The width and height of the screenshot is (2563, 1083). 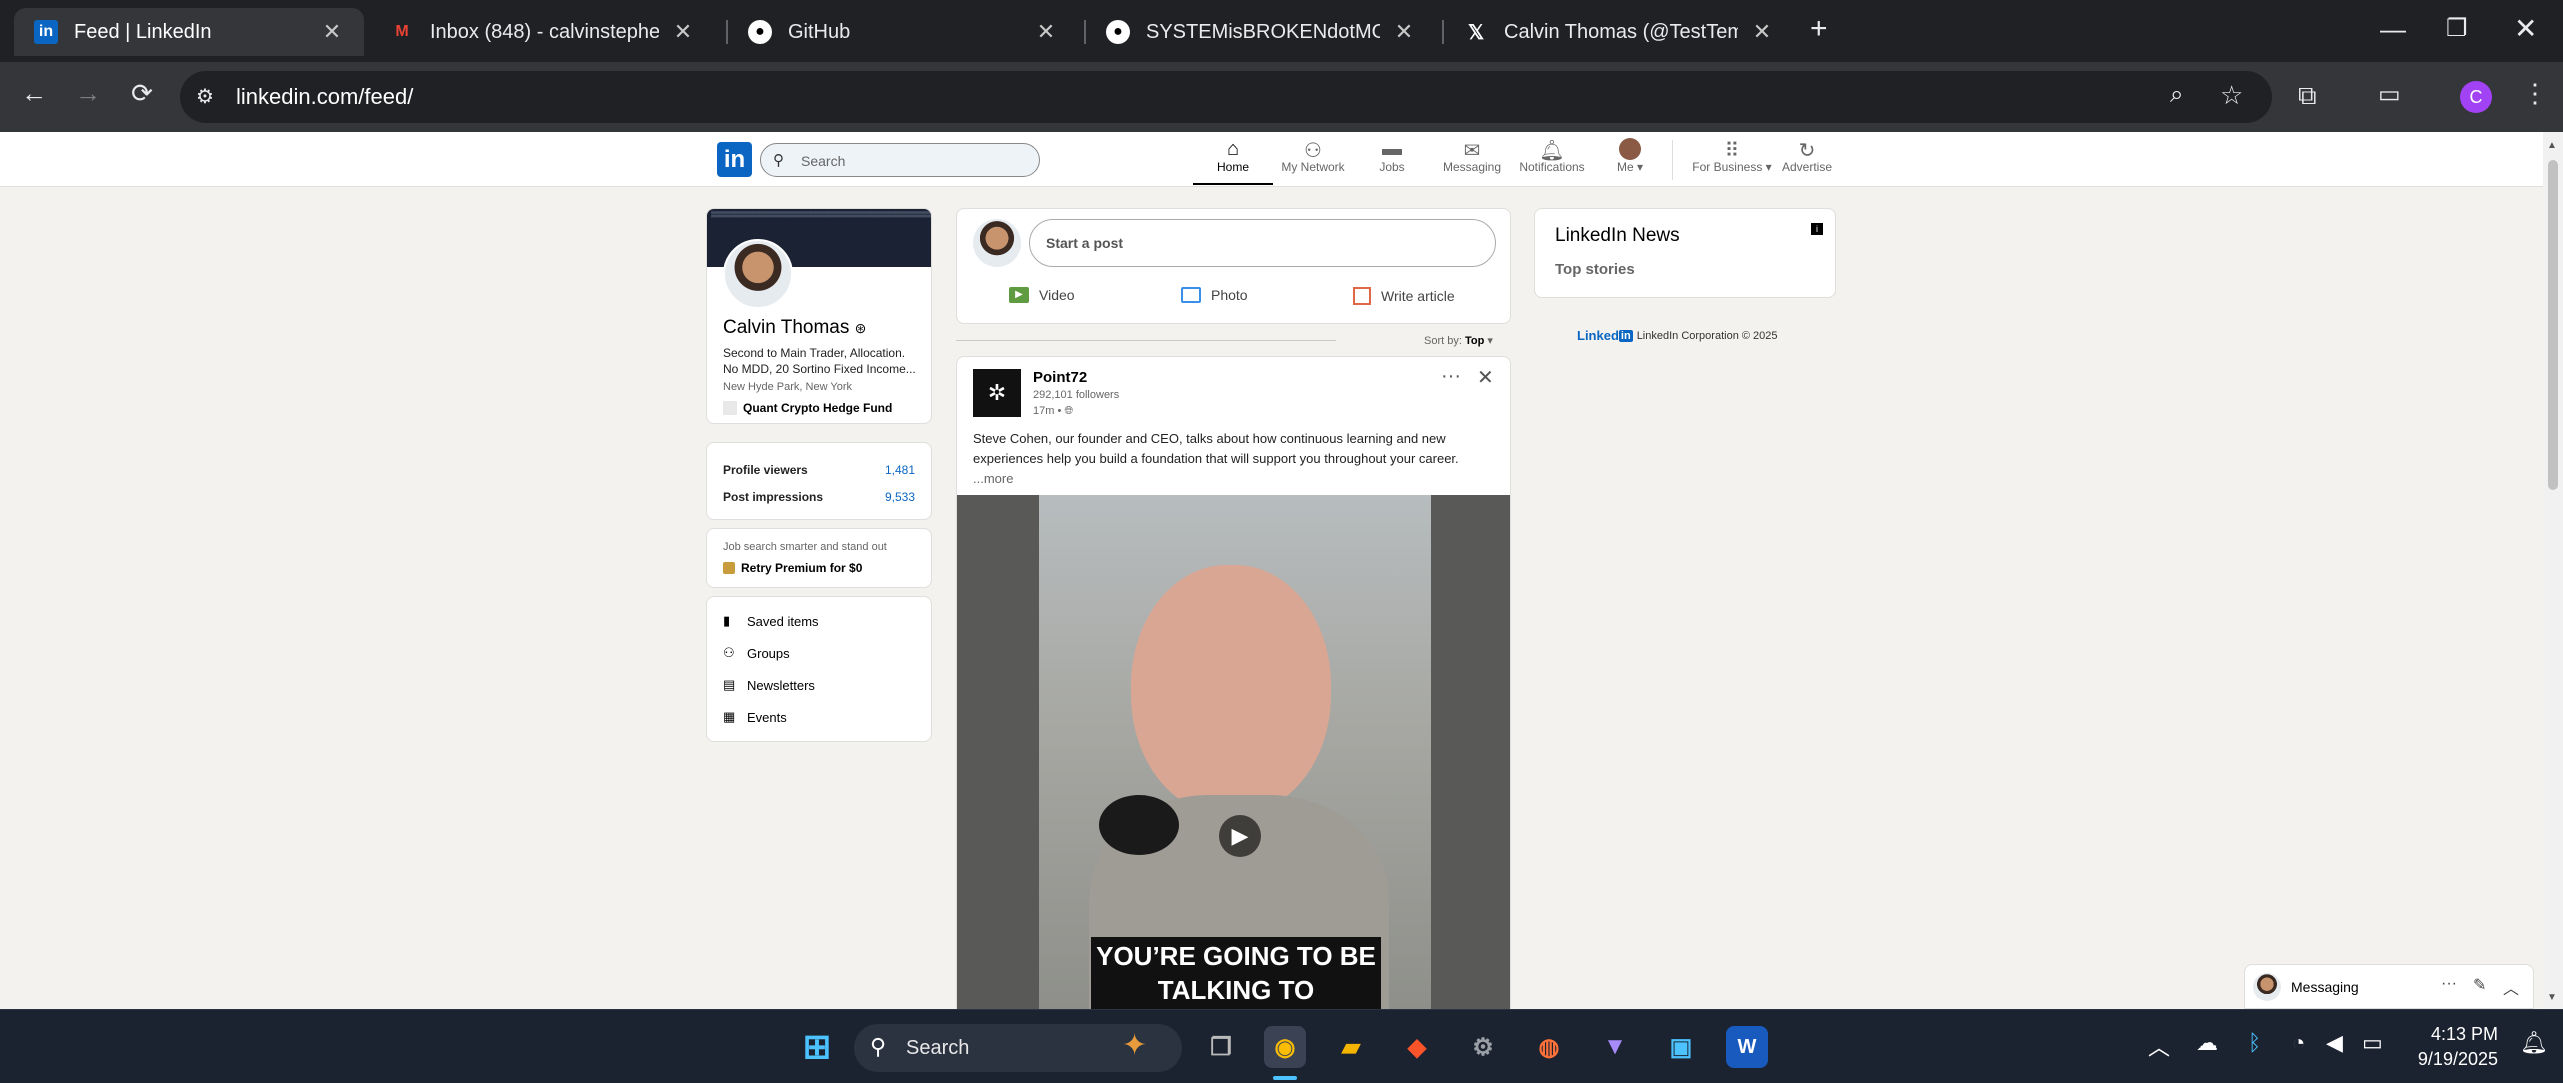 What do you see at coordinates (1135, 1045) in the screenshot?
I see `search-highlight-icon: ✦` at bounding box center [1135, 1045].